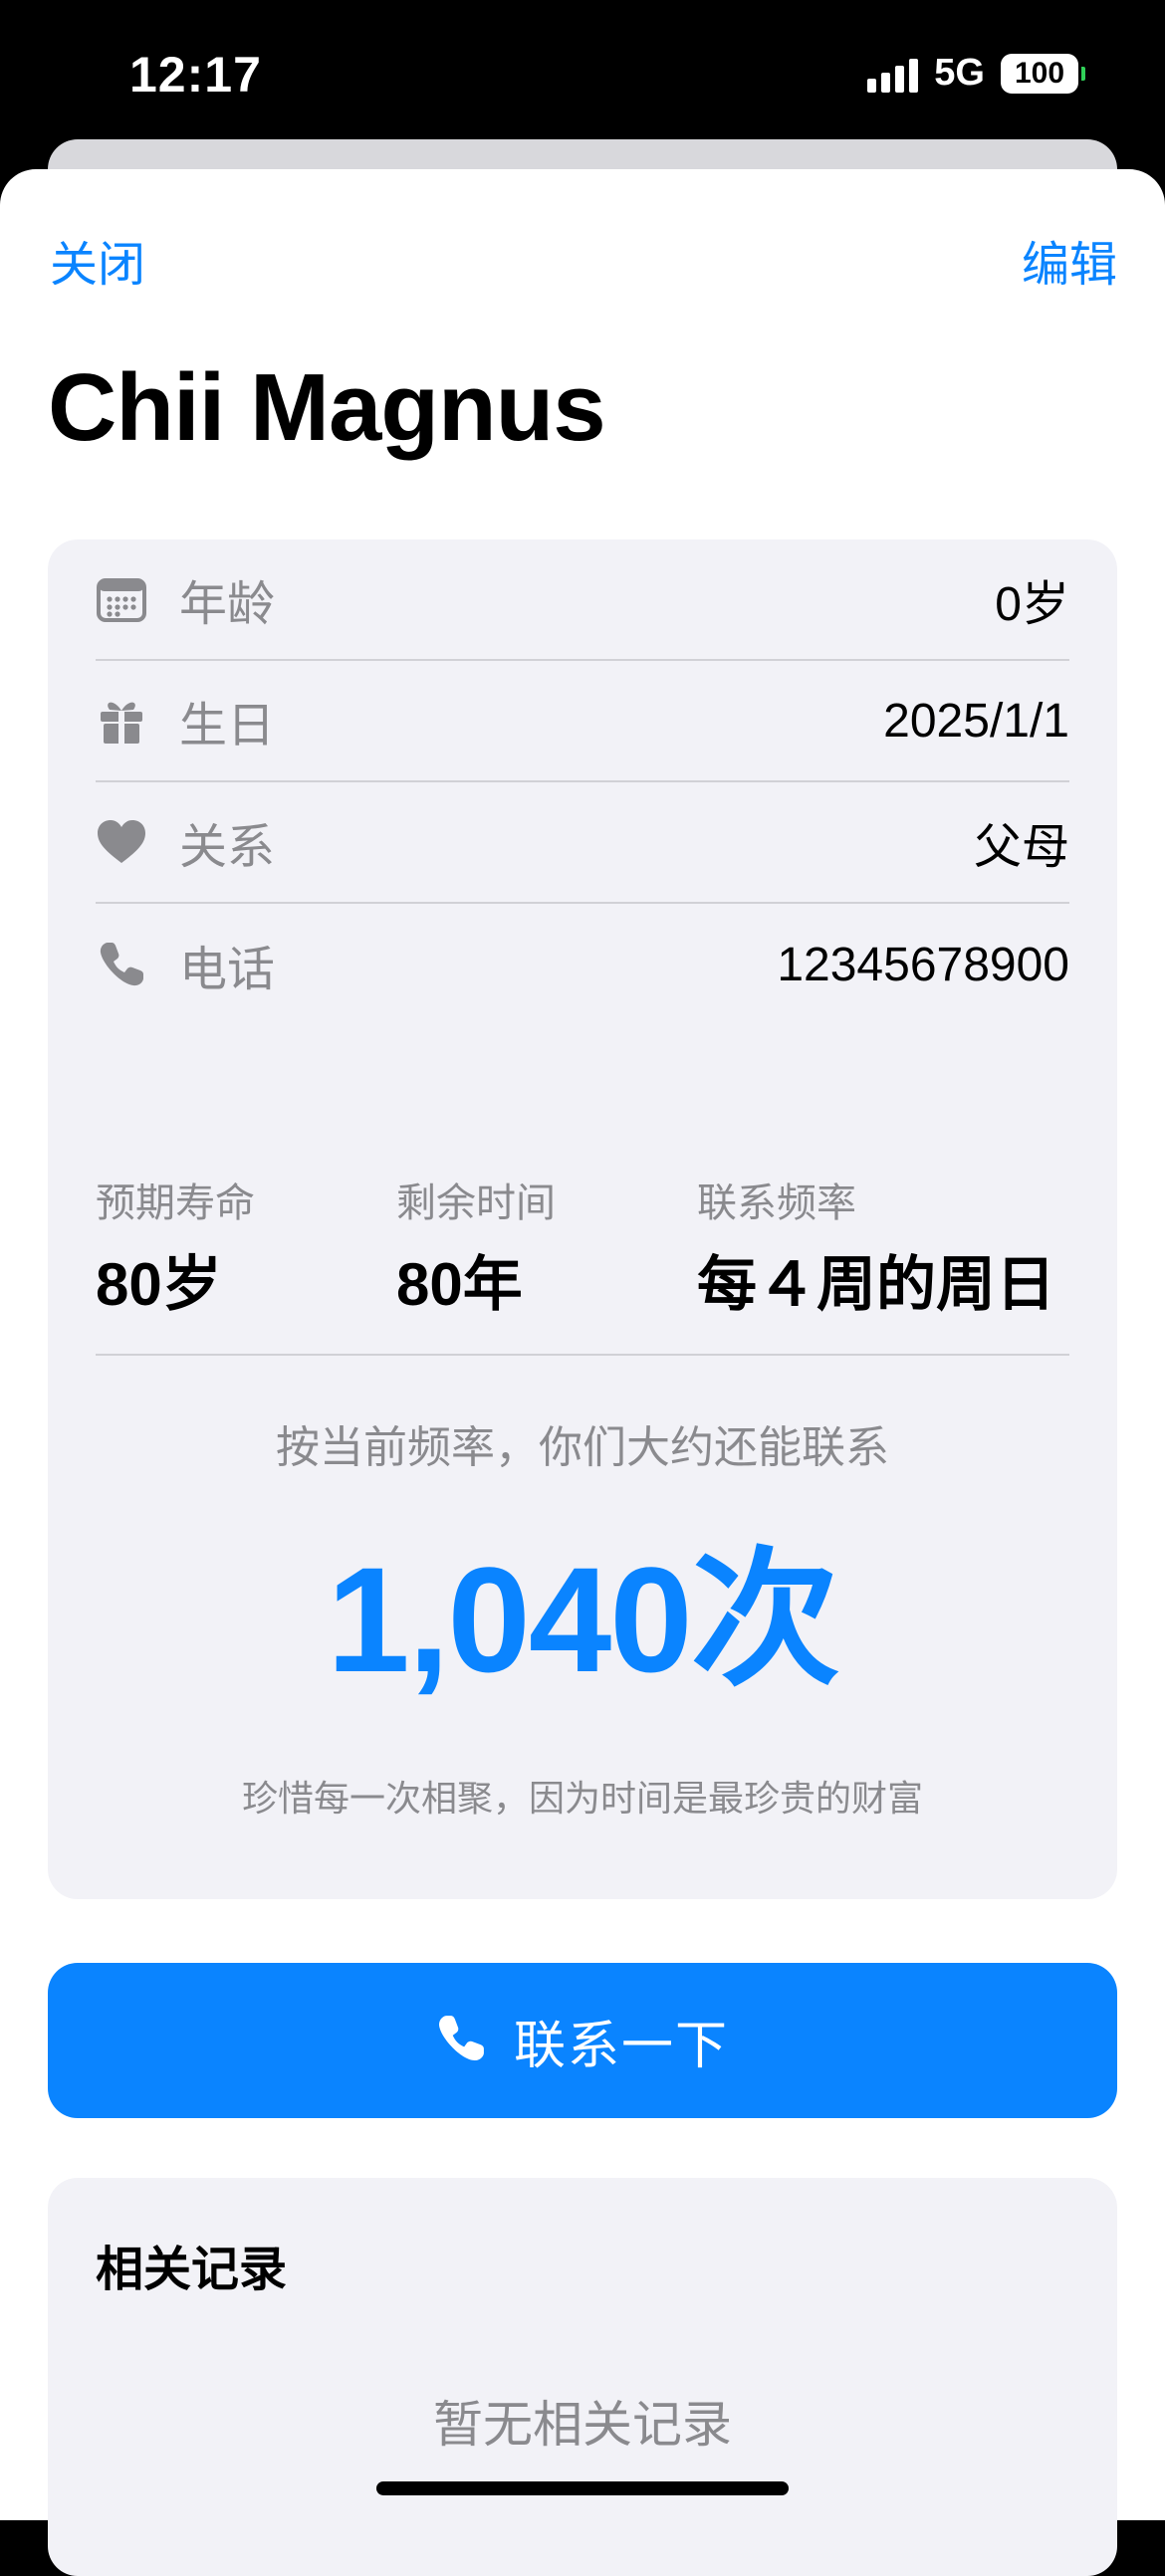 The image size is (1165, 2576). Describe the element at coordinates (121, 721) in the screenshot. I see `gift-icon` at that location.